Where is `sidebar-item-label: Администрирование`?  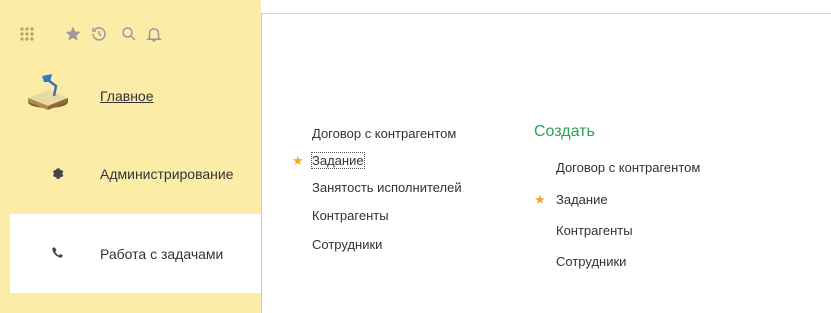 sidebar-item-label: Администрирование is located at coordinates (167, 174).